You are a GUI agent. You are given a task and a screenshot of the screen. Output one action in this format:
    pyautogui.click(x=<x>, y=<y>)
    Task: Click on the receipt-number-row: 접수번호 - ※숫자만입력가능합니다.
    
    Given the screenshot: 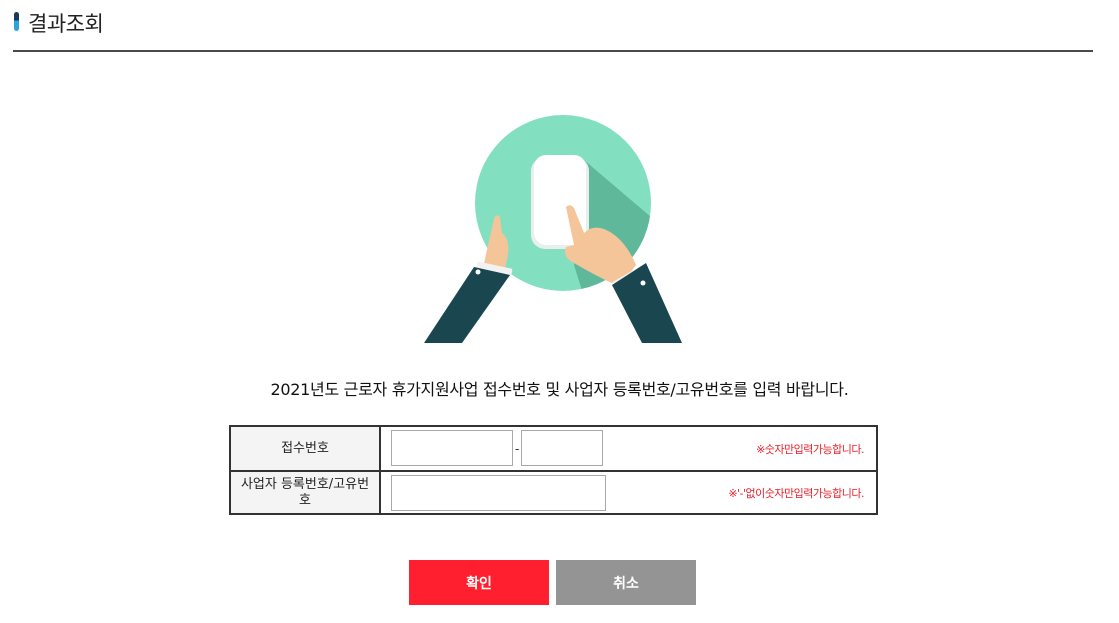 What is the action you would take?
    pyautogui.click(x=553, y=449)
    